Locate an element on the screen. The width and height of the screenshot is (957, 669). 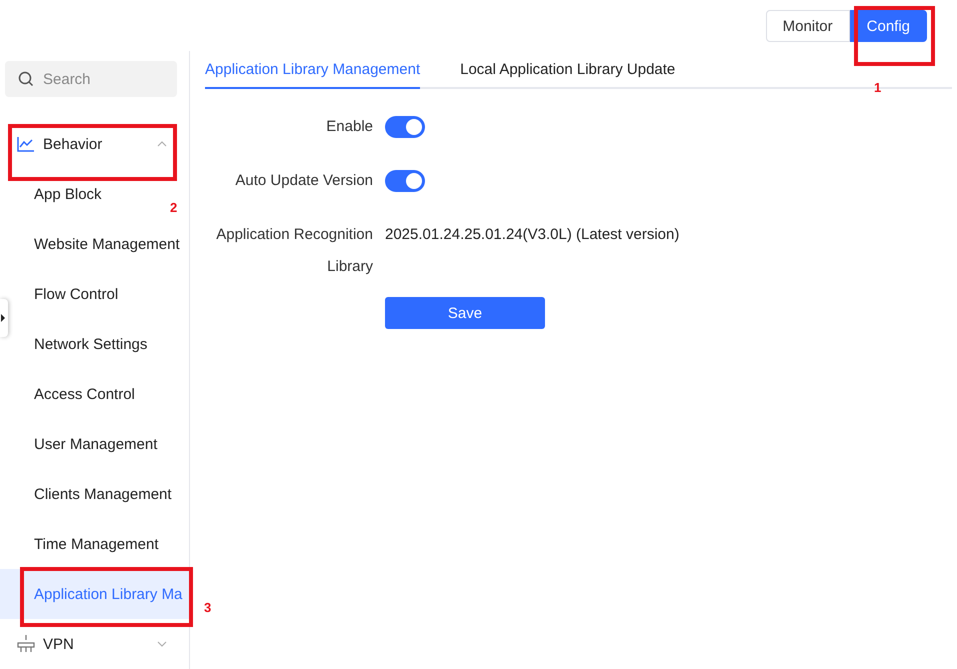
line-chart-icon is located at coordinates (26, 144).